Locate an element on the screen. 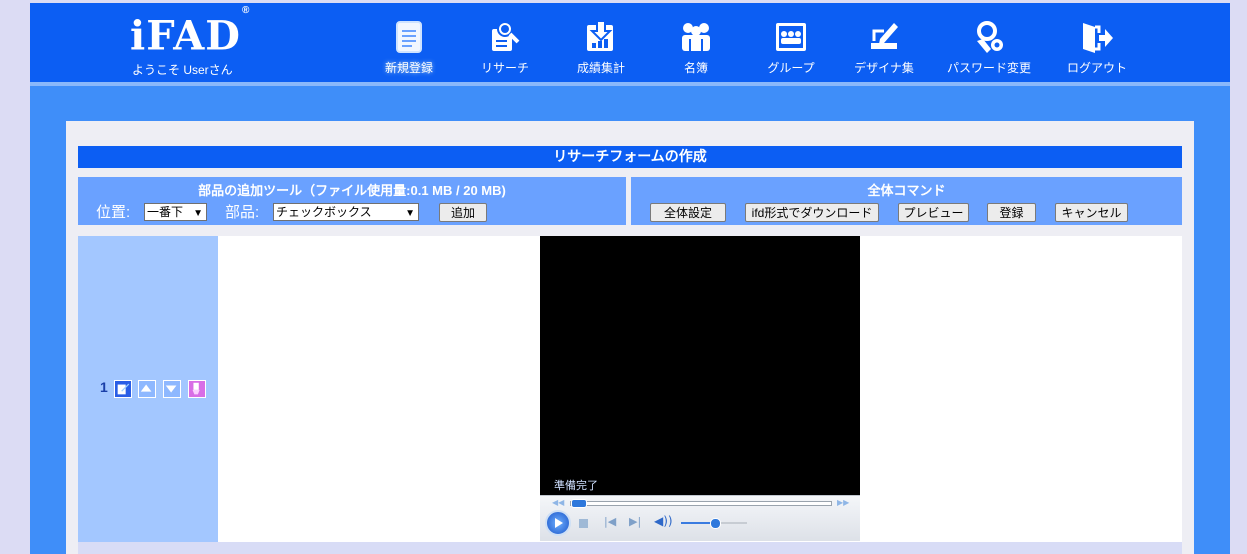 This screenshot has height=554, width=1247. seek-forward-icon: ▶▶ is located at coordinates (843, 502).